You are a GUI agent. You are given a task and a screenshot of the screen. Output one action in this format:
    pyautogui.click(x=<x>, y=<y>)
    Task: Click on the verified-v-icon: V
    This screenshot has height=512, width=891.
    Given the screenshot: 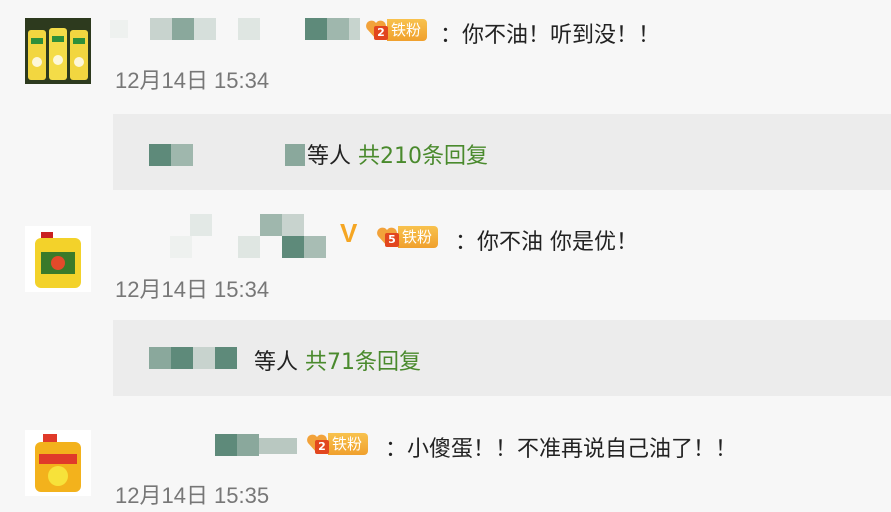 What is the action you would take?
    pyautogui.click(x=349, y=233)
    